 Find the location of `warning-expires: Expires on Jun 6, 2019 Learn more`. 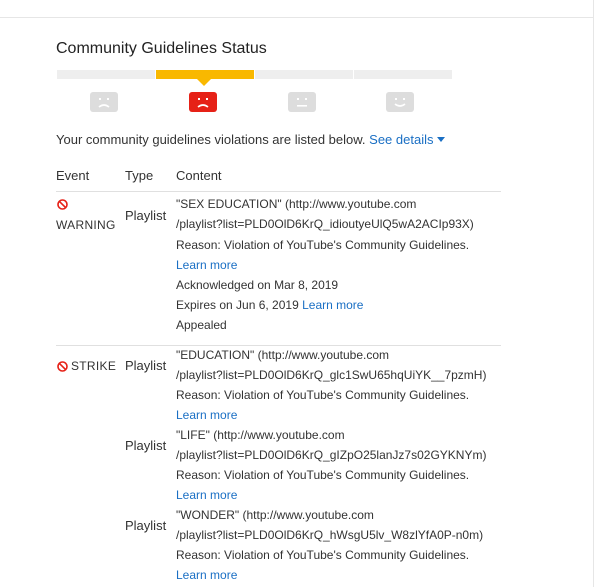

warning-expires: Expires on Jun 6, 2019 Learn more is located at coordinates (269, 305).